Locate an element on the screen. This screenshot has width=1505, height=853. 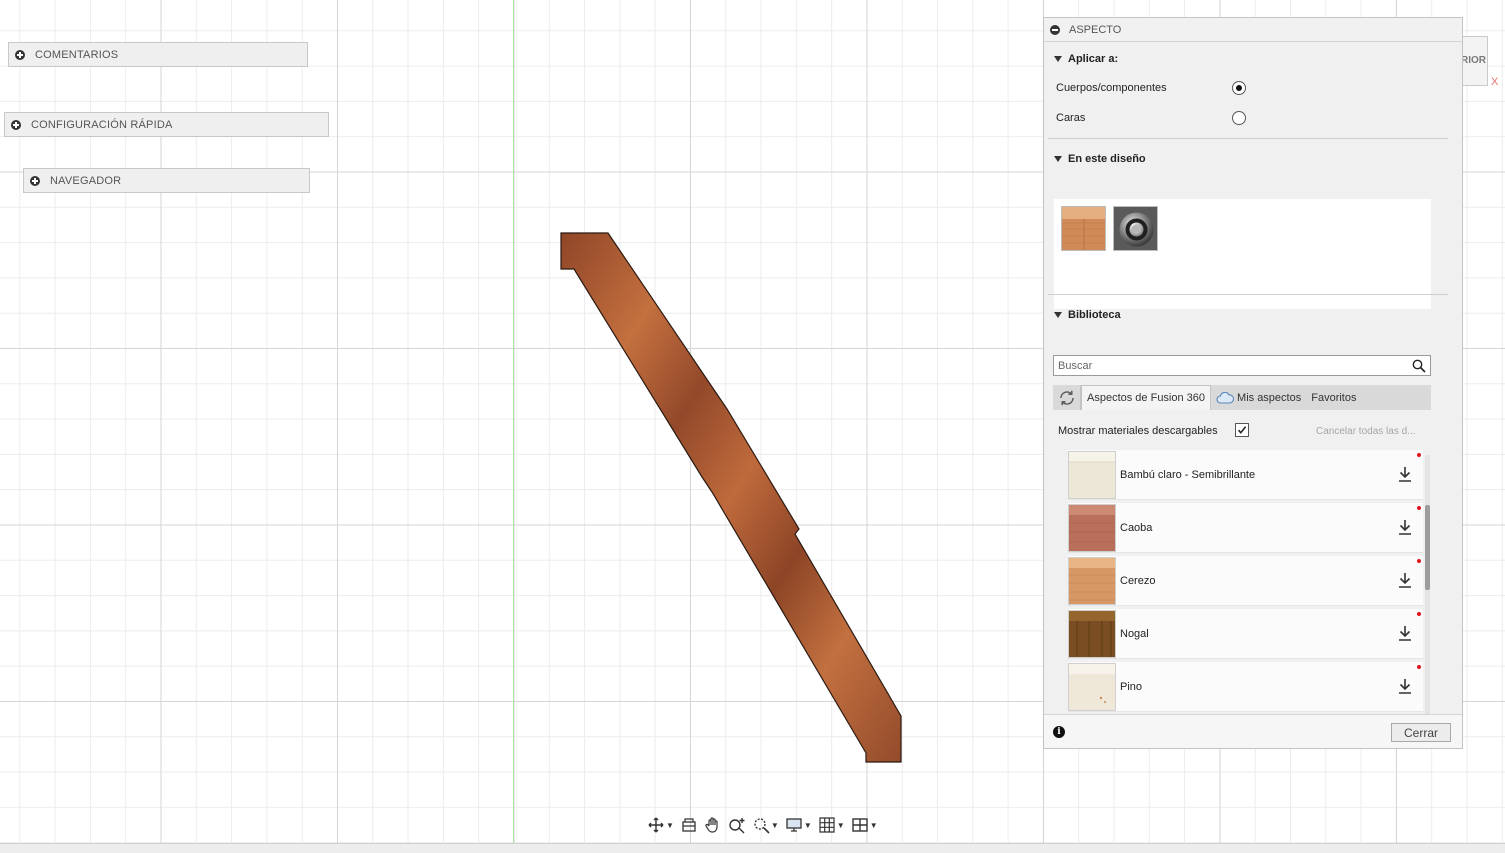
chrome-appearance-swatch is located at coordinates (1135, 228).